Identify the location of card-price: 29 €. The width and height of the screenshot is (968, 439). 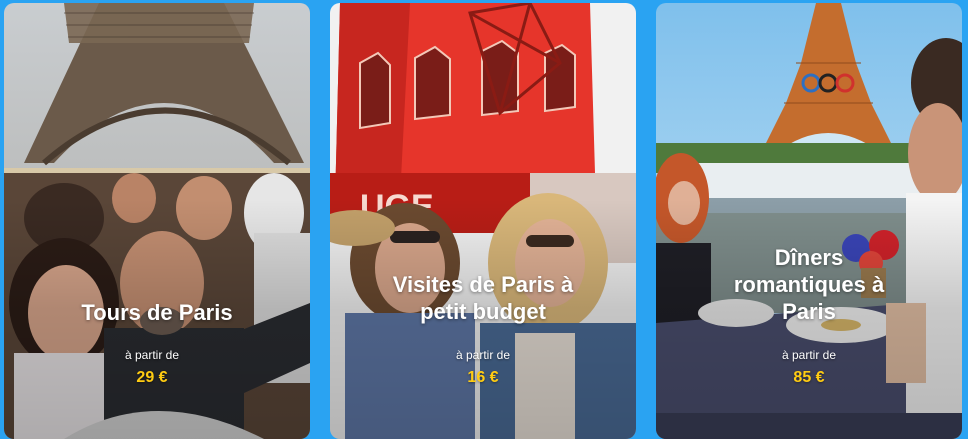
(152, 377).